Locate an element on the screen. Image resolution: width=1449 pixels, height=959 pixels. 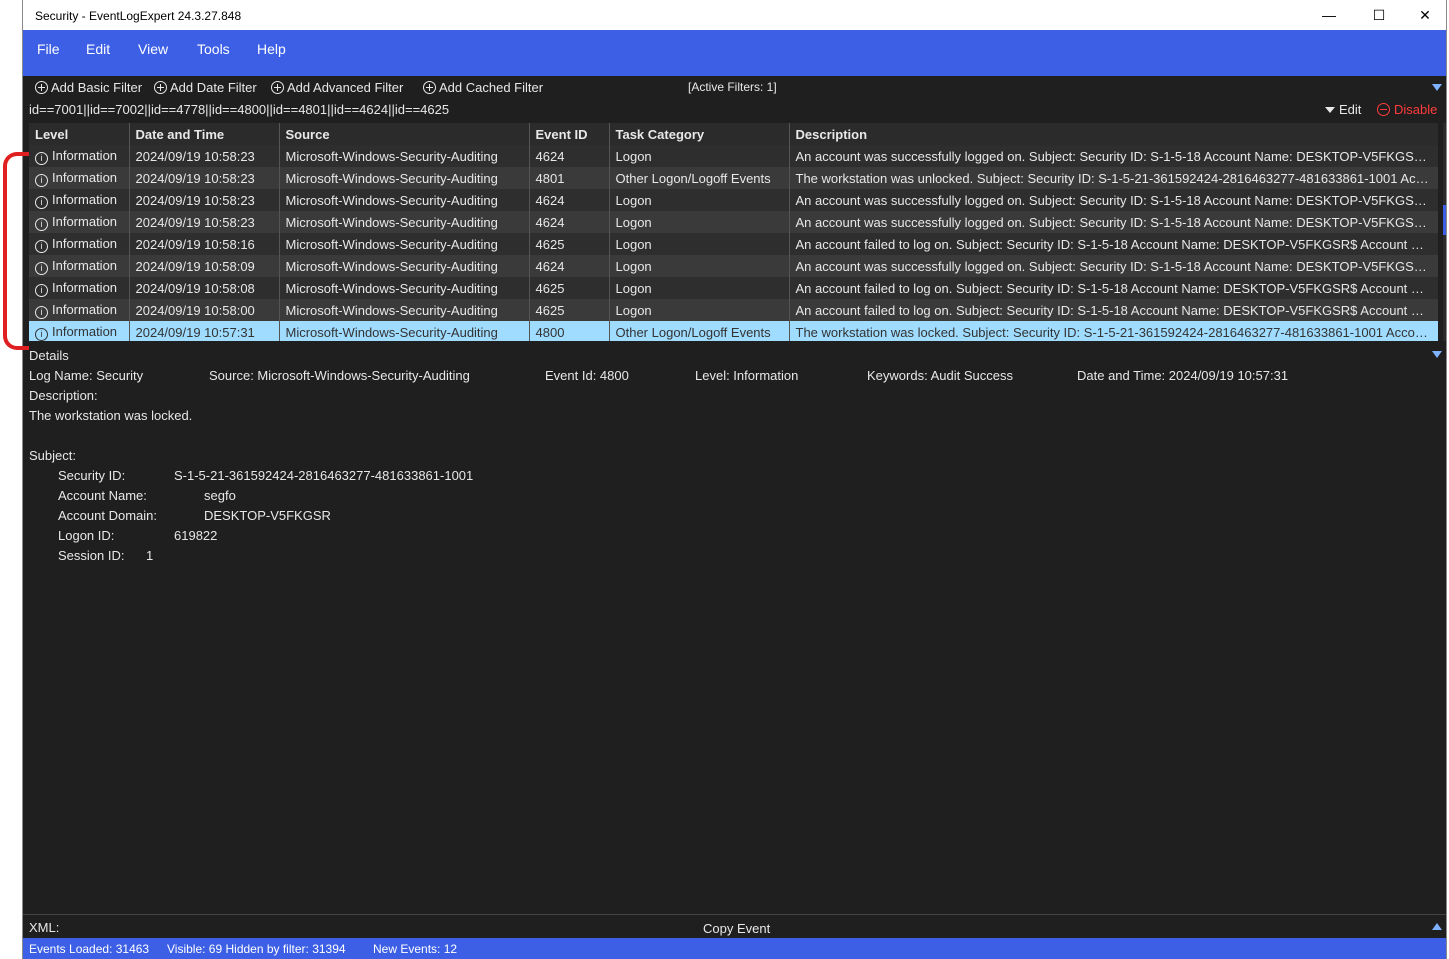
account-name-label: Account Name: is located at coordinates (102, 495).